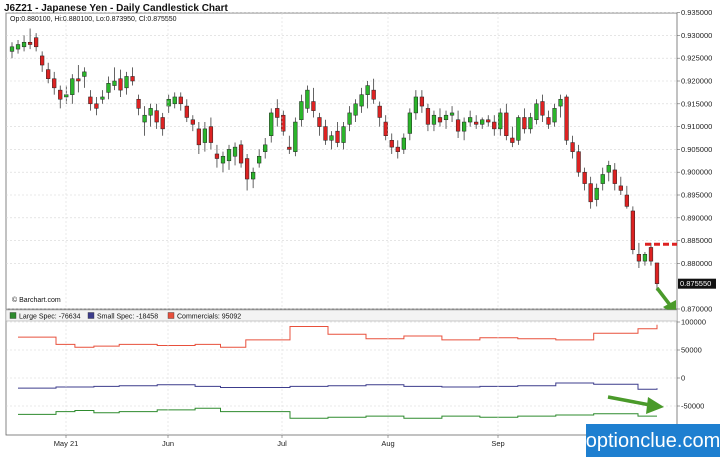  What do you see at coordinates (696, 126) in the screenshot?
I see `price-tick-label: 0.910000` at bounding box center [696, 126].